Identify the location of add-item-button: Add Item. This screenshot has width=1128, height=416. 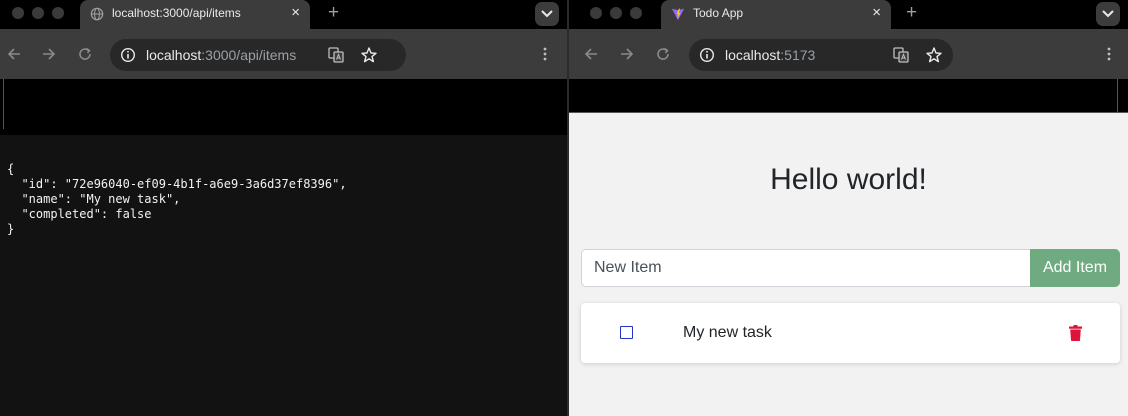
(1075, 268).